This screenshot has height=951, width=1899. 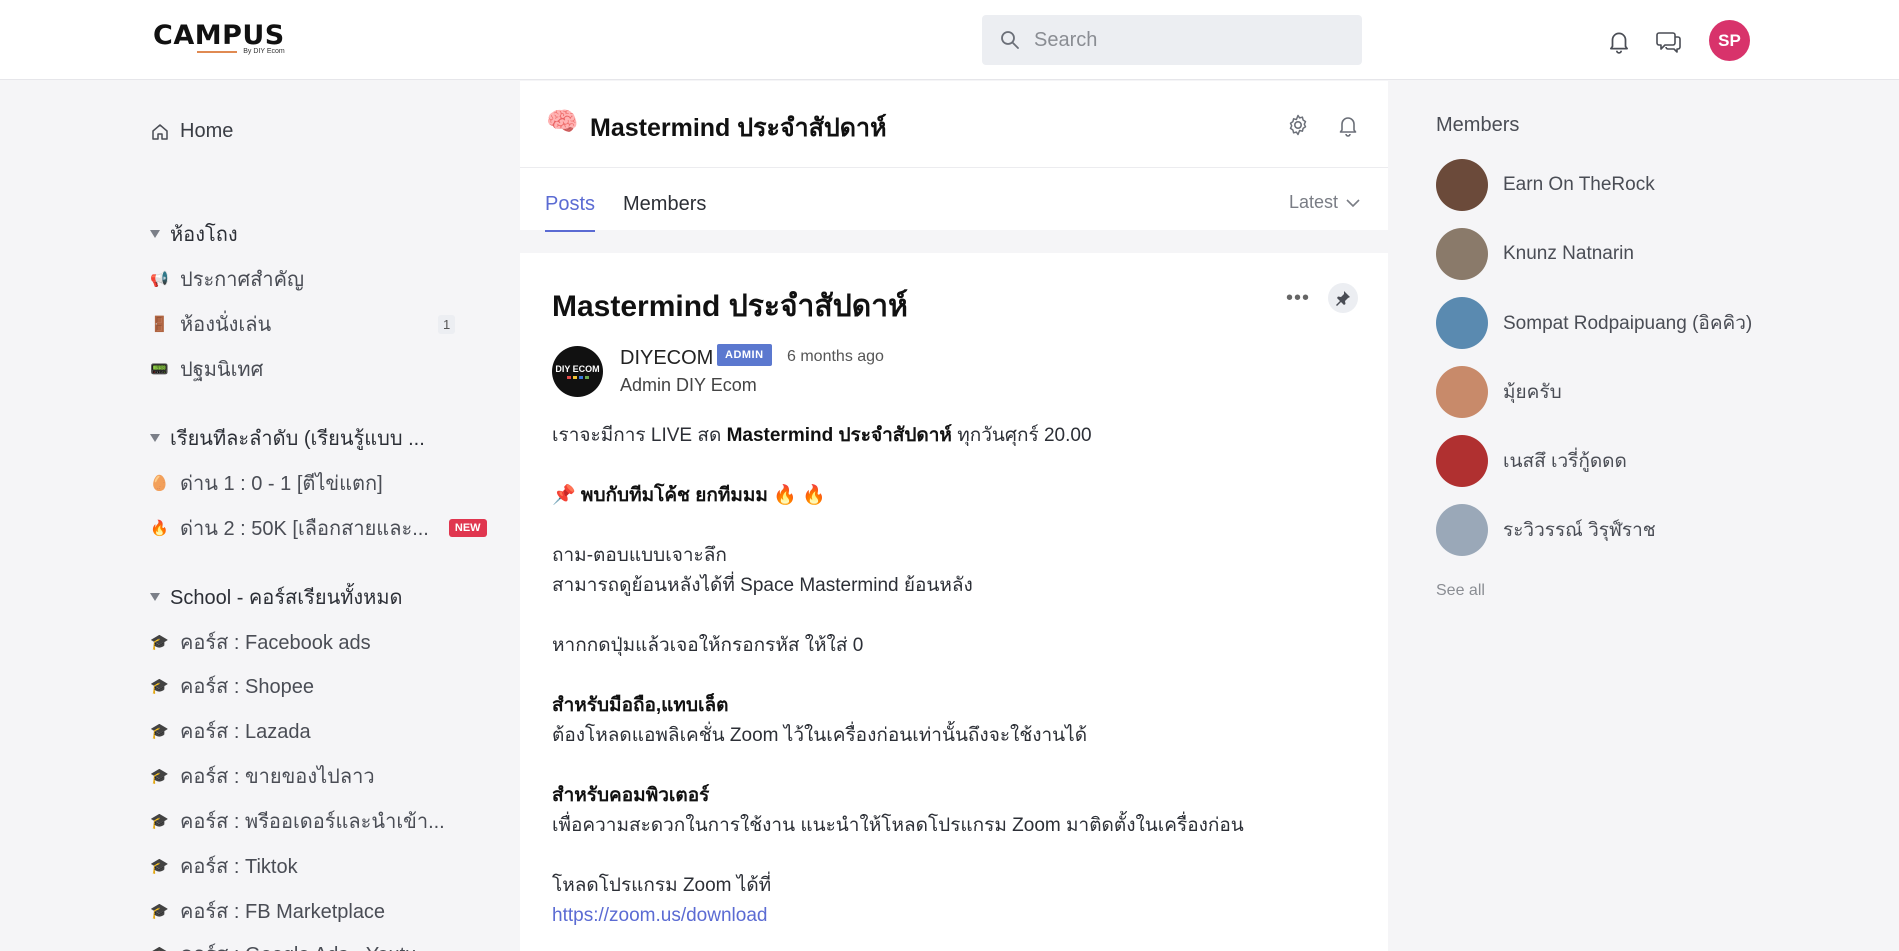 I want to click on sidebar-item-label: คอร์ส : ขายของไปลาว, so click(x=277, y=777).